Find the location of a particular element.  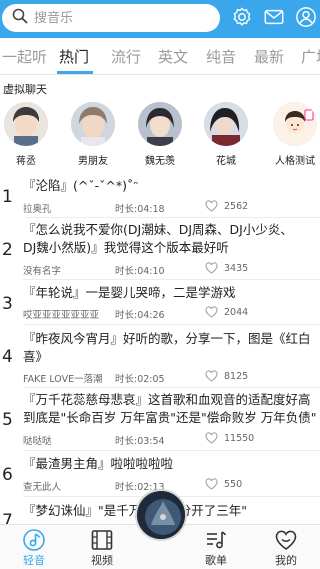

song-title: 『最渣男主角』啦啦啦啦啦 is located at coordinates (98, 463).